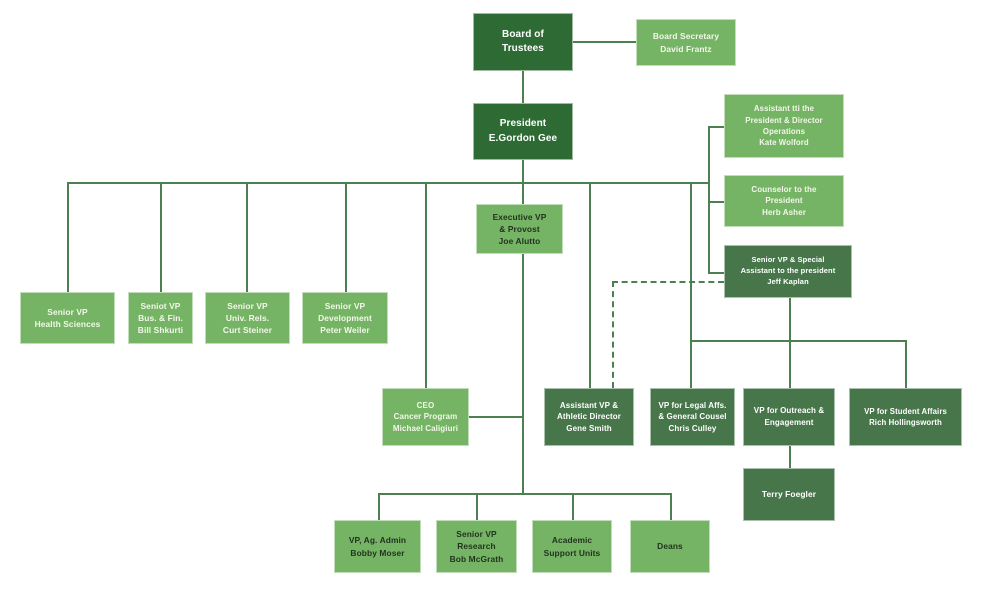  I want to click on org-node-label-line: & Provost, so click(519, 228).